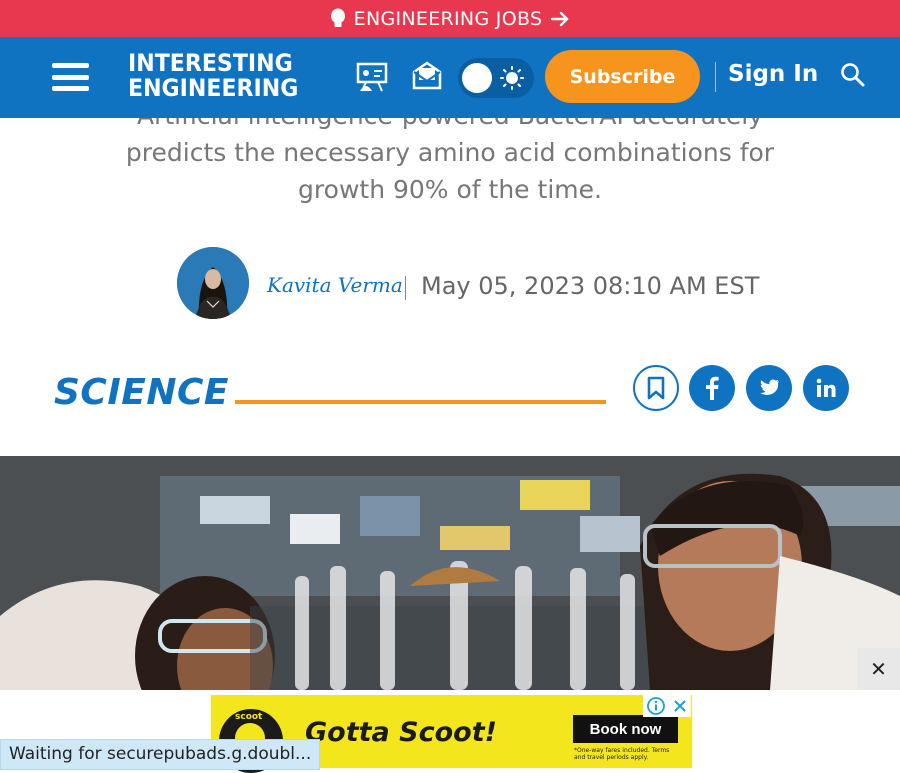 This screenshot has height=773, width=900. Describe the element at coordinates (249, 717) in the screenshot. I see `ad-logo-text: scoot` at that location.